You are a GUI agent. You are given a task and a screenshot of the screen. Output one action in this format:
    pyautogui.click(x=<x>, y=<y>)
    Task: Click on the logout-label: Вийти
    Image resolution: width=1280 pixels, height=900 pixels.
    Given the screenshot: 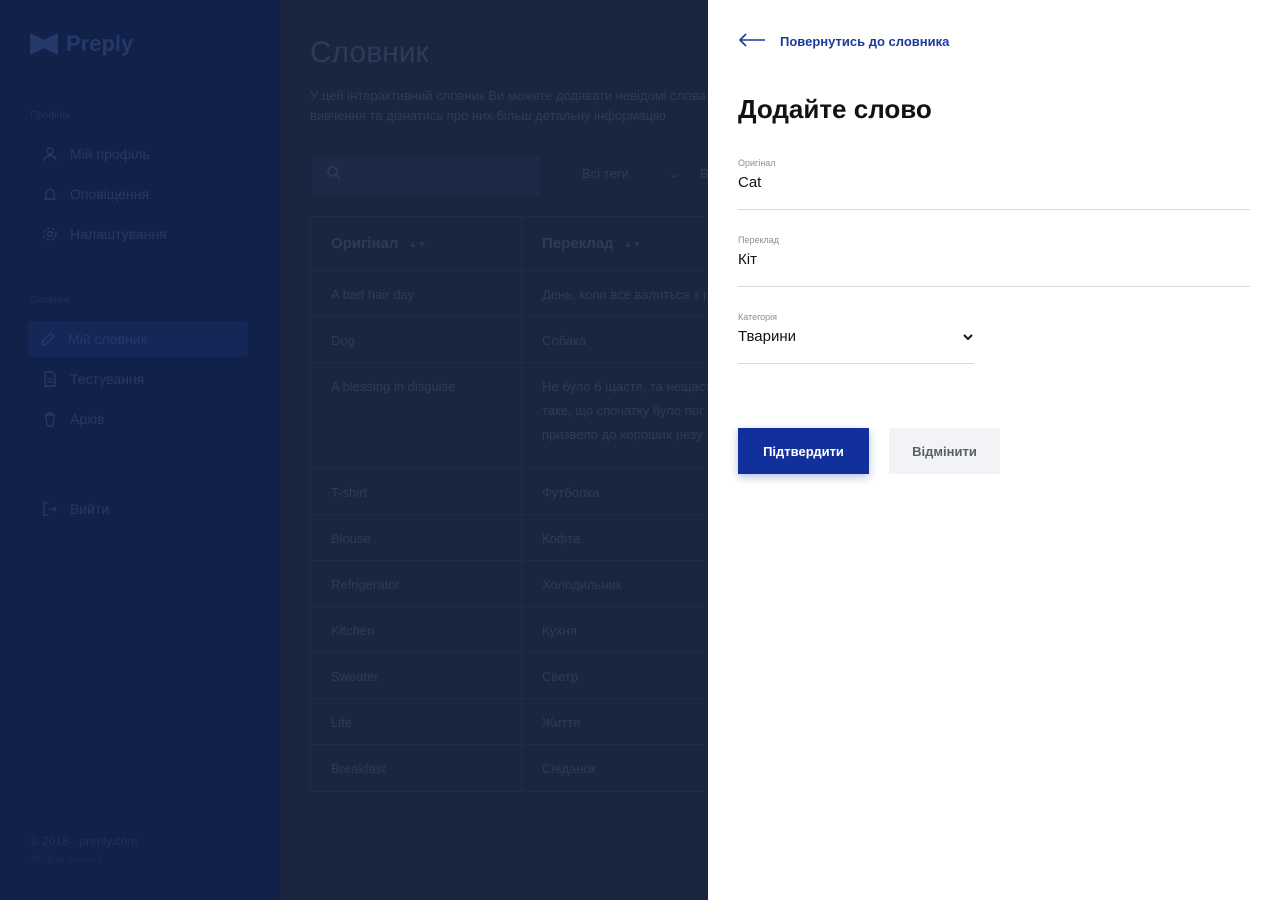 What is the action you would take?
    pyautogui.click(x=90, y=509)
    